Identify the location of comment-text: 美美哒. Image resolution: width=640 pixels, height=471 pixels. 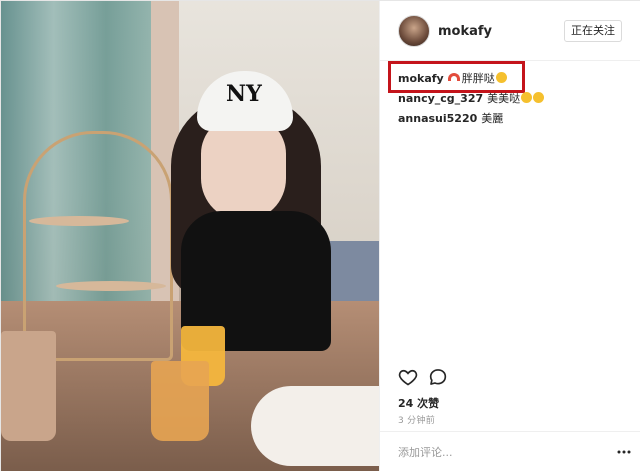
(504, 98).